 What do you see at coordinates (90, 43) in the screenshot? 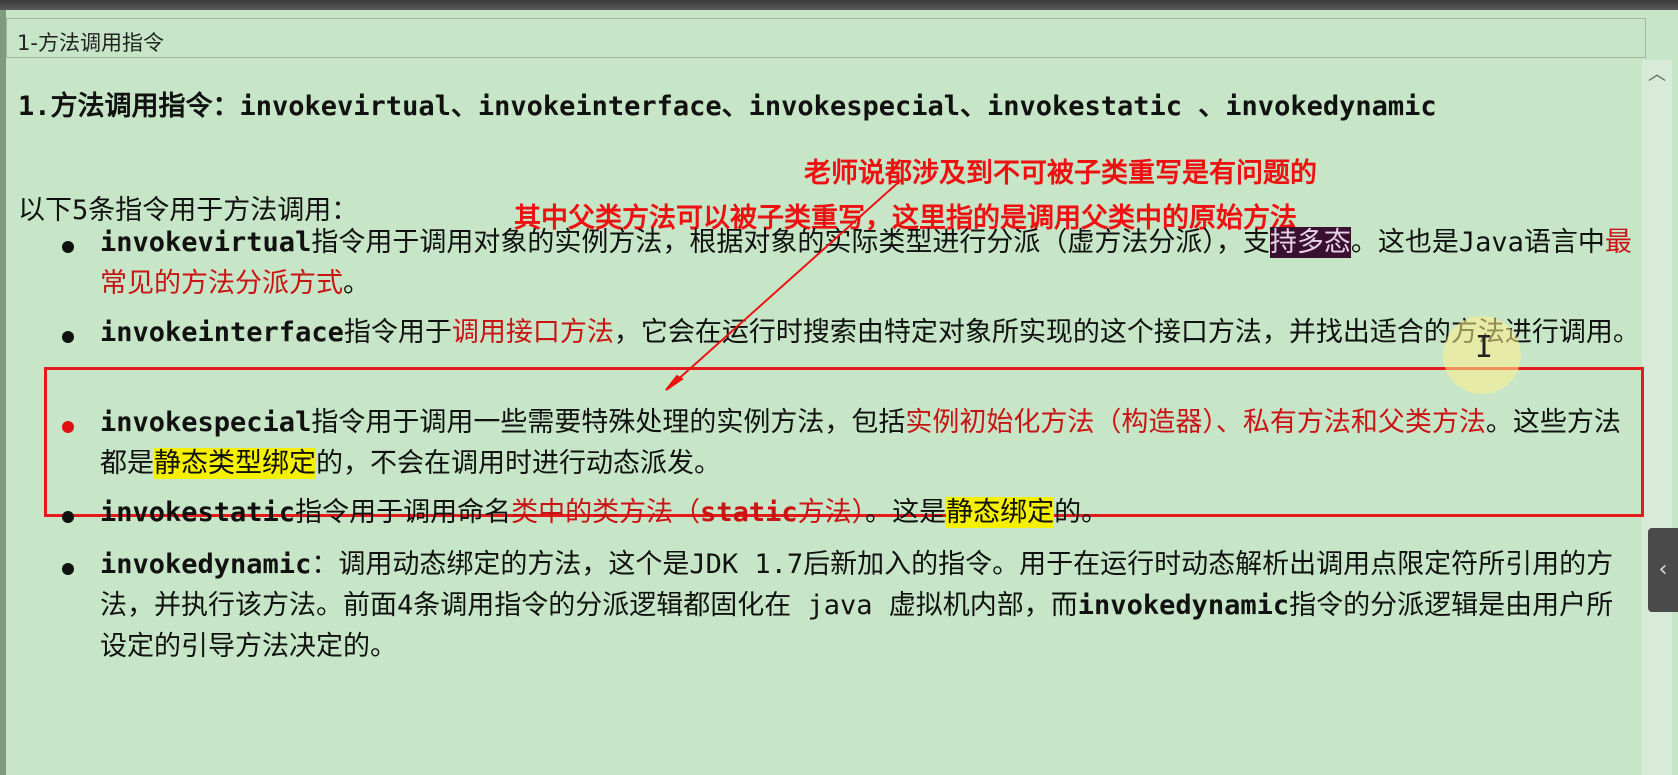
I see `page-title: 1-方法调用指令` at bounding box center [90, 43].